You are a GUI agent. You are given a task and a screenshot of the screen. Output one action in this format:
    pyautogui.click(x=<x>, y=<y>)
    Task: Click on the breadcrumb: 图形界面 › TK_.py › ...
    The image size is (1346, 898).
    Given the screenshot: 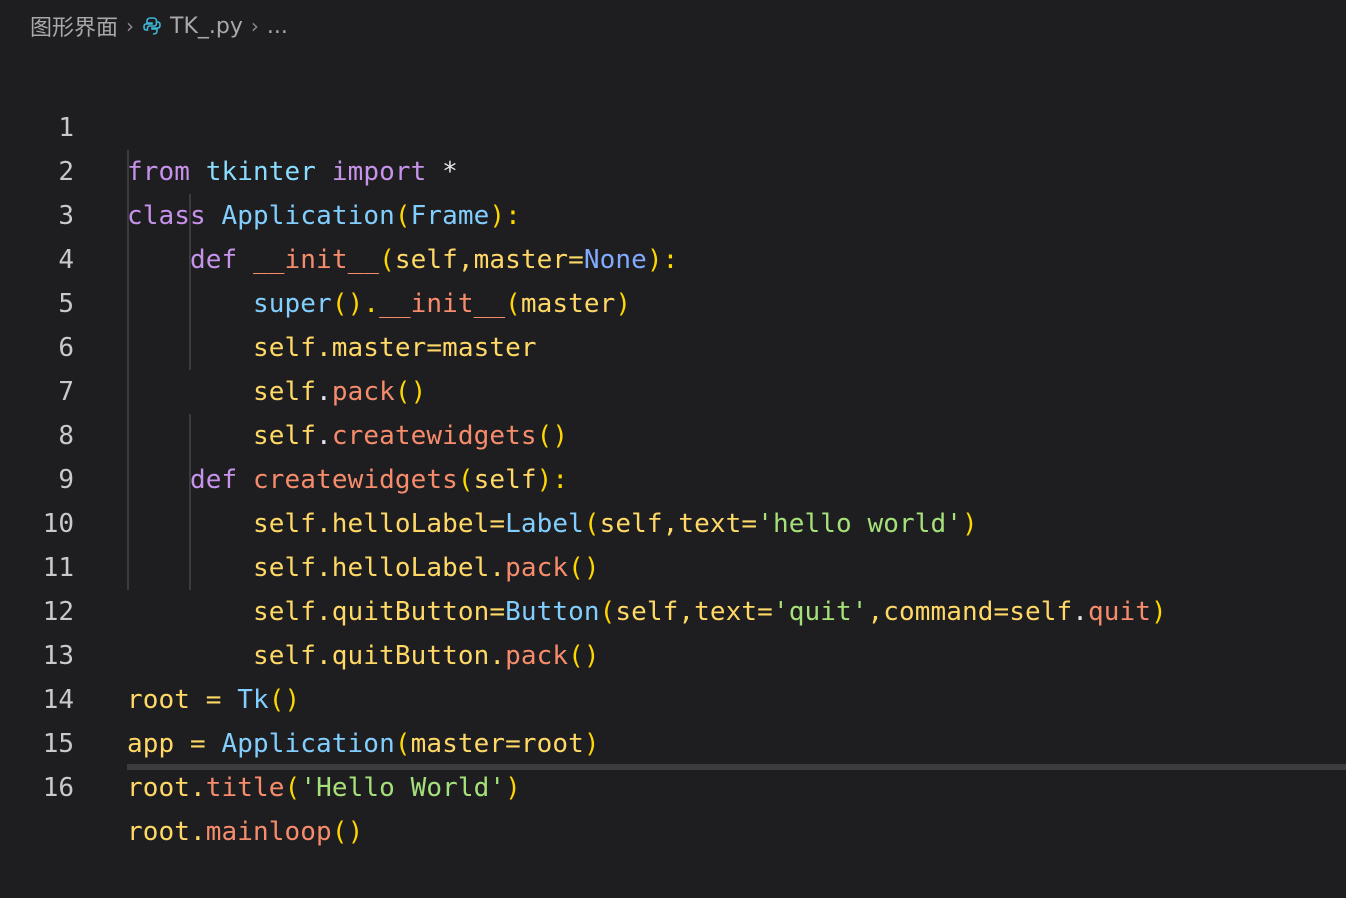 What is the action you would take?
    pyautogui.click(x=159, y=26)
    